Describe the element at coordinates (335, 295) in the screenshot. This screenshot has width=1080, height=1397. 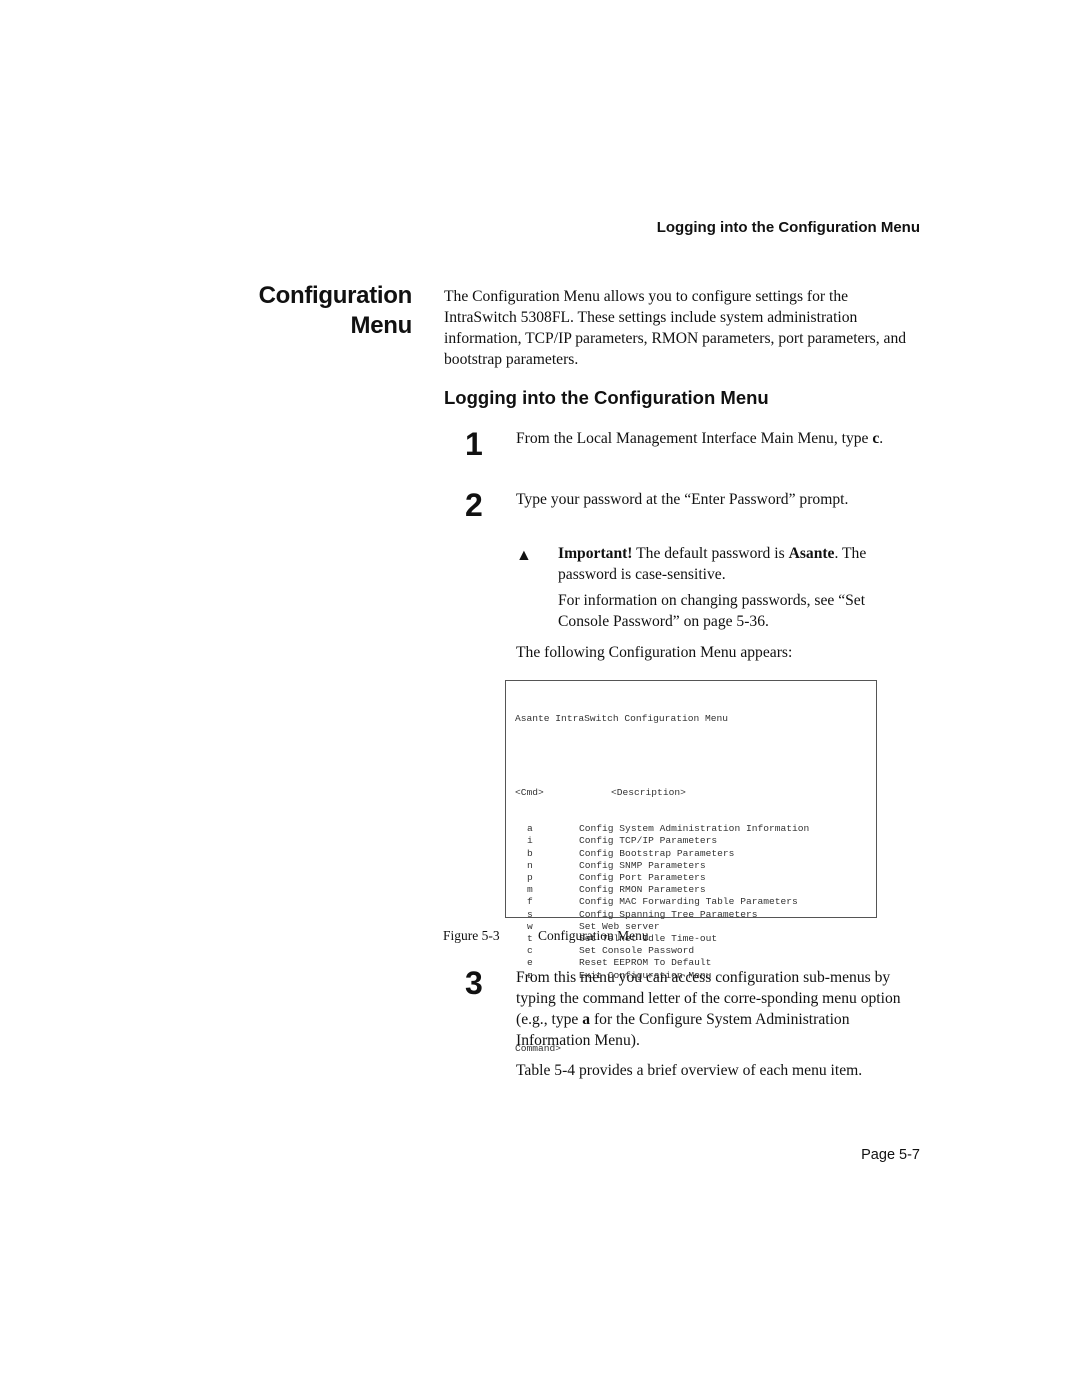
I see `side-heading-line1: Configuration` at that location.